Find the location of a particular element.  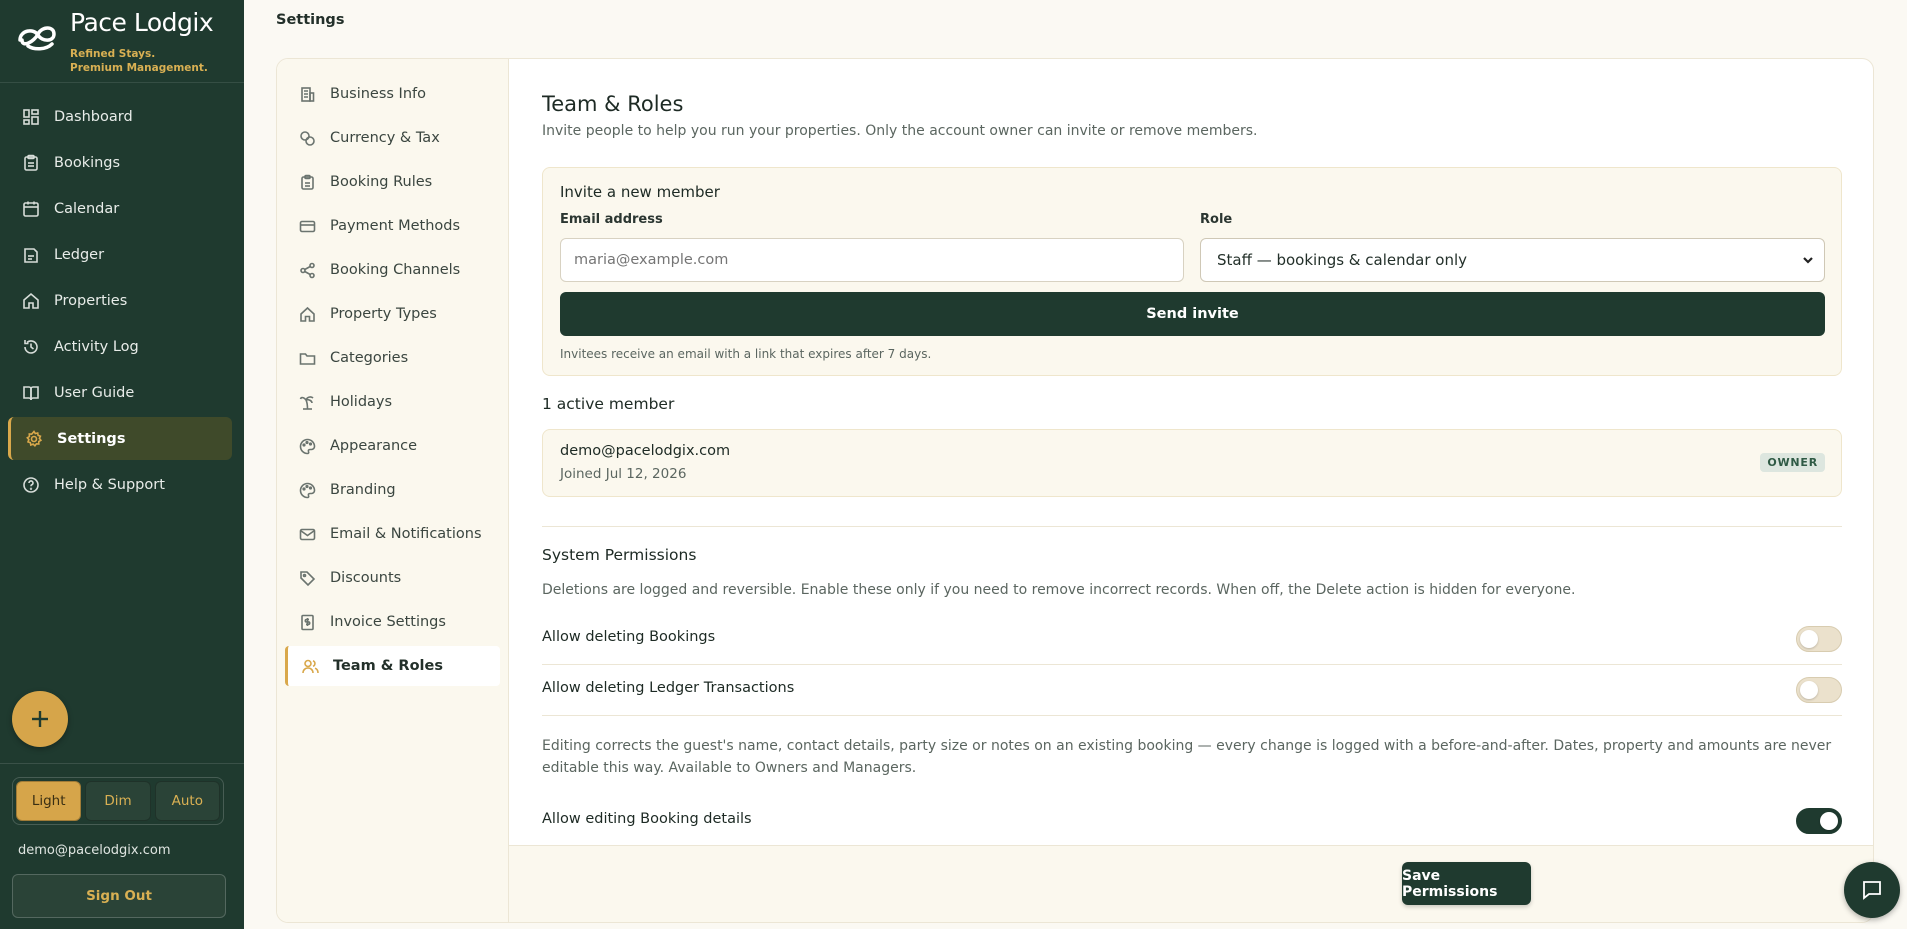

settings-nav-appearance: Appearance is located at coordinates (392, 446).